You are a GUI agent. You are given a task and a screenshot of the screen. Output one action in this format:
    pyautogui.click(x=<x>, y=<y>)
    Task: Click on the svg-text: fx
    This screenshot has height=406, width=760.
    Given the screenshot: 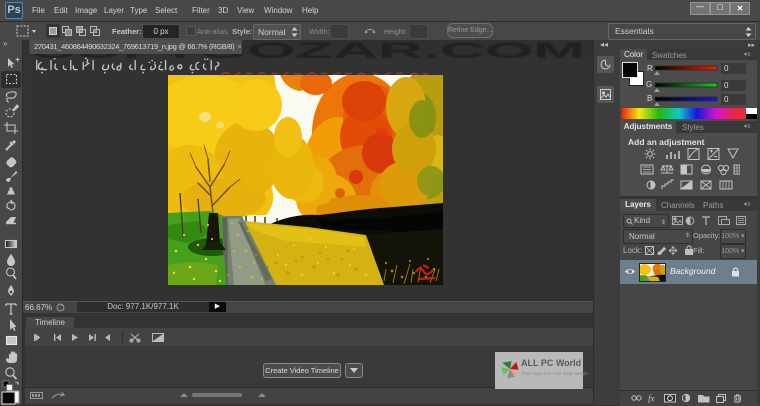 What is the action you would take?
    pyautogui.click(x=651, y=399)
    